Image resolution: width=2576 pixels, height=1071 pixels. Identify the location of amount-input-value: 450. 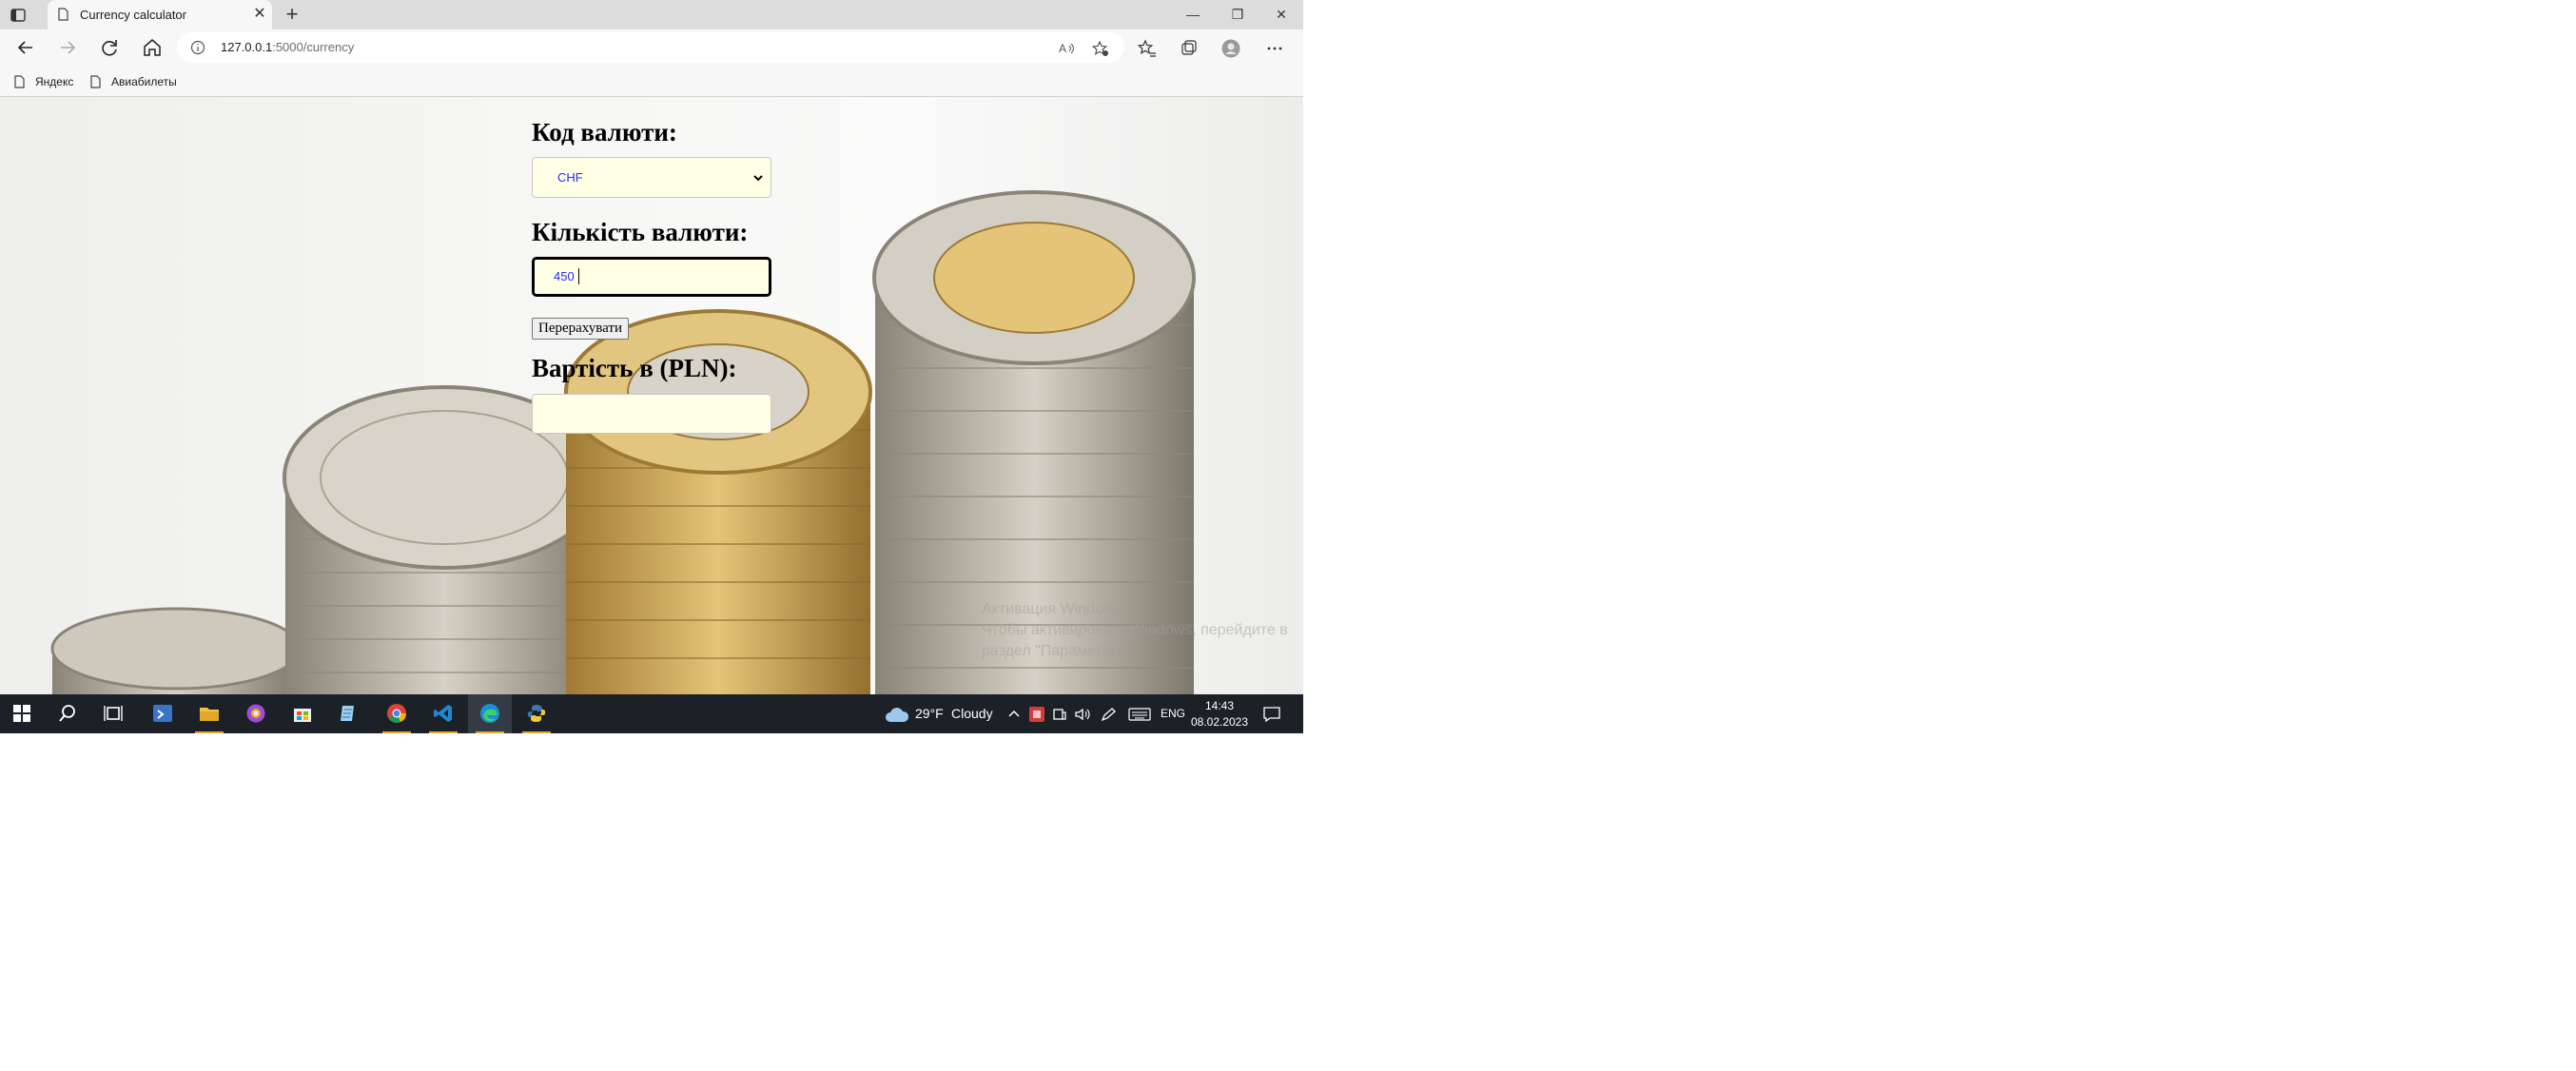
(565, 276).